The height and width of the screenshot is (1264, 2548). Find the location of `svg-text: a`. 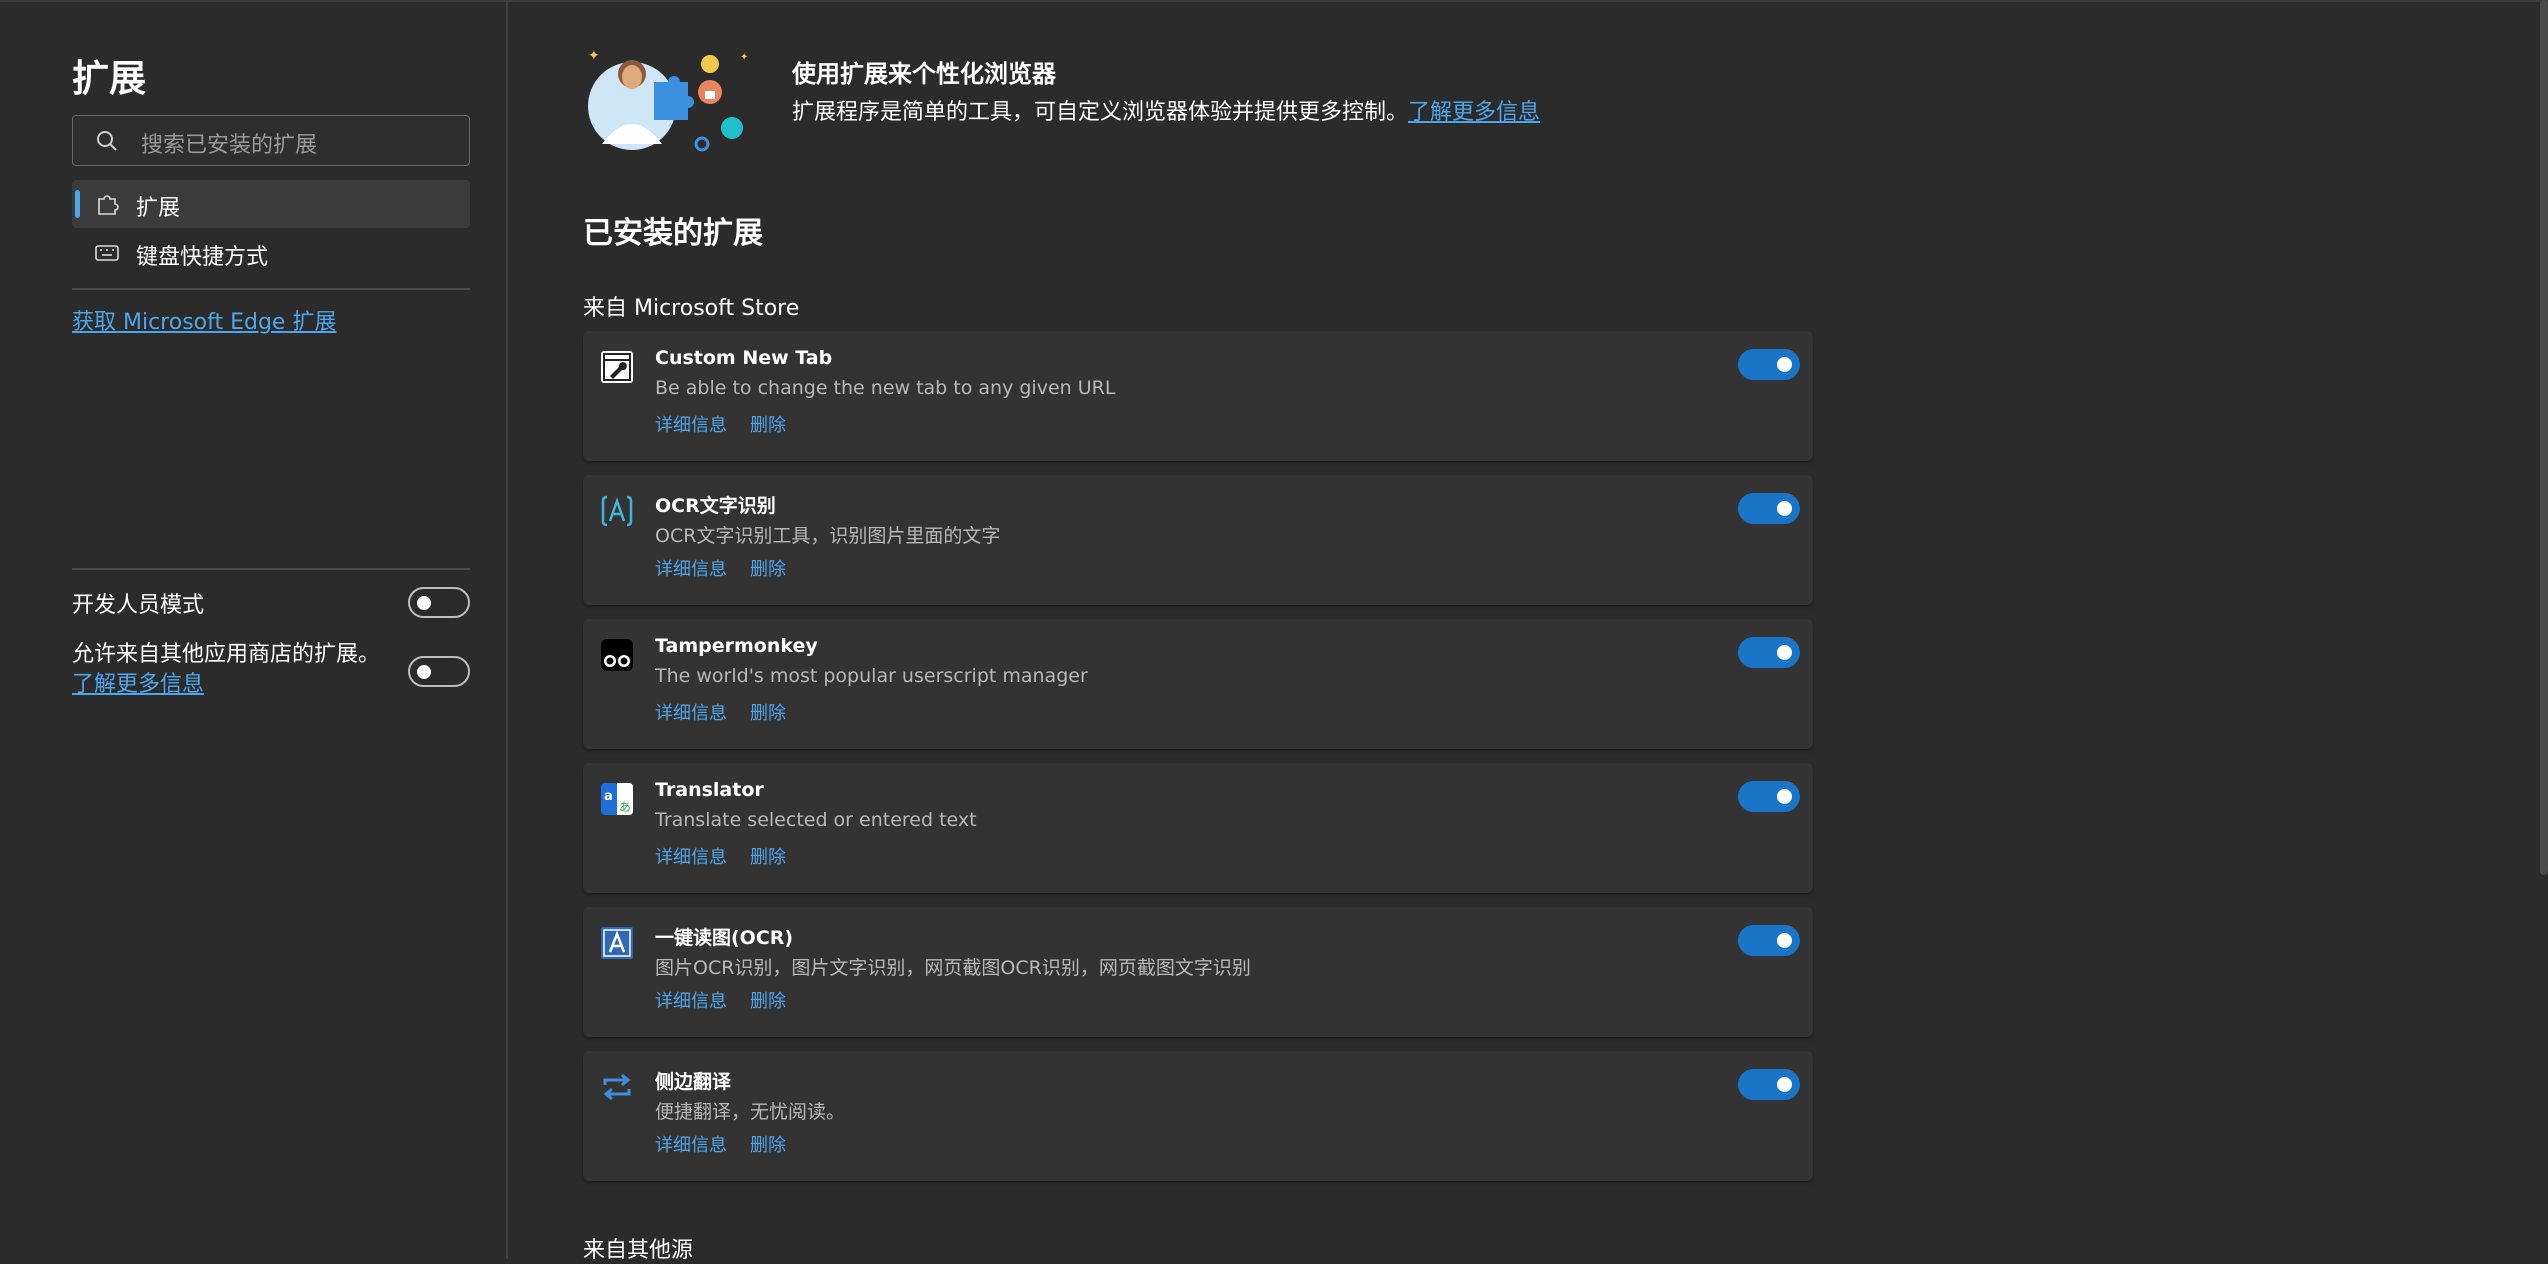

svg-text: a is located at coordinates (608, 796).